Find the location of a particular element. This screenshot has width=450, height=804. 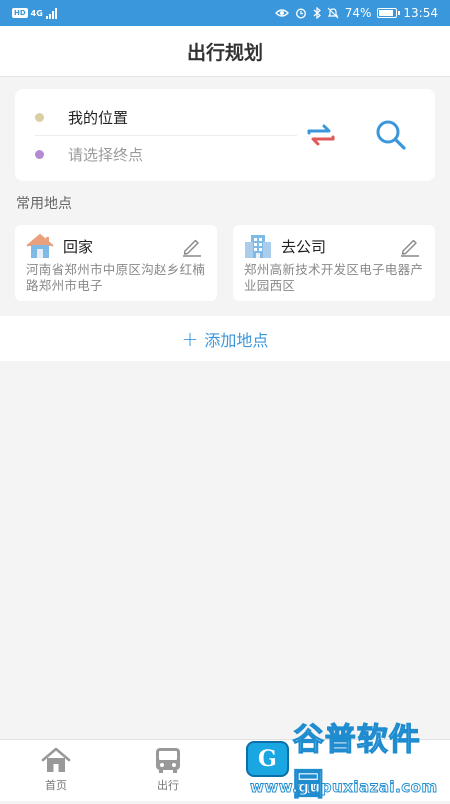

watermark-top: G 谷普软件园 is located at coordinates (347, 762).